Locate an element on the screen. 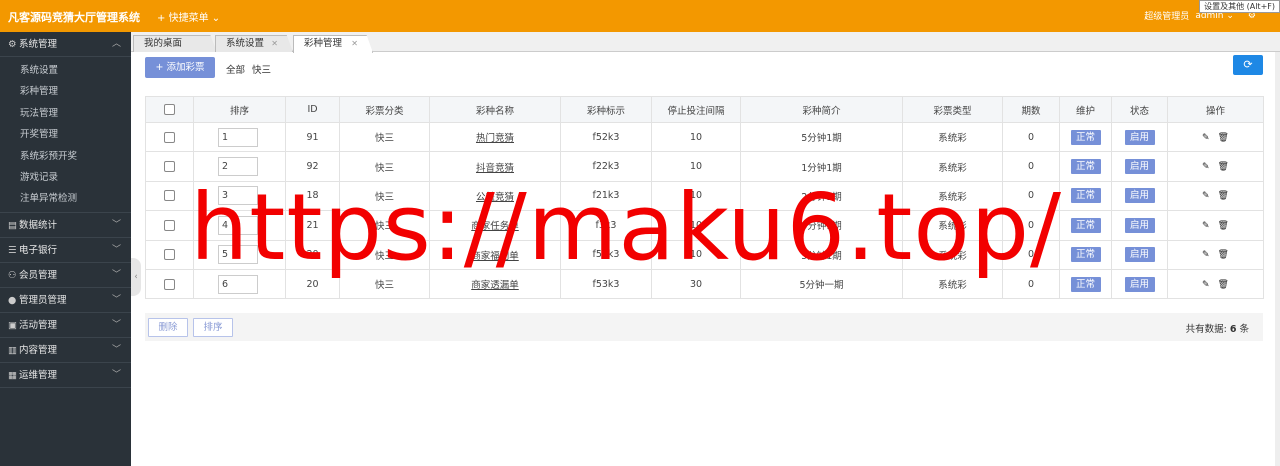 Image resolution: width=1280 pixels, height=466 pixels. lottery-name-link: 公益竞猜 is located at coordinates (495, 197).